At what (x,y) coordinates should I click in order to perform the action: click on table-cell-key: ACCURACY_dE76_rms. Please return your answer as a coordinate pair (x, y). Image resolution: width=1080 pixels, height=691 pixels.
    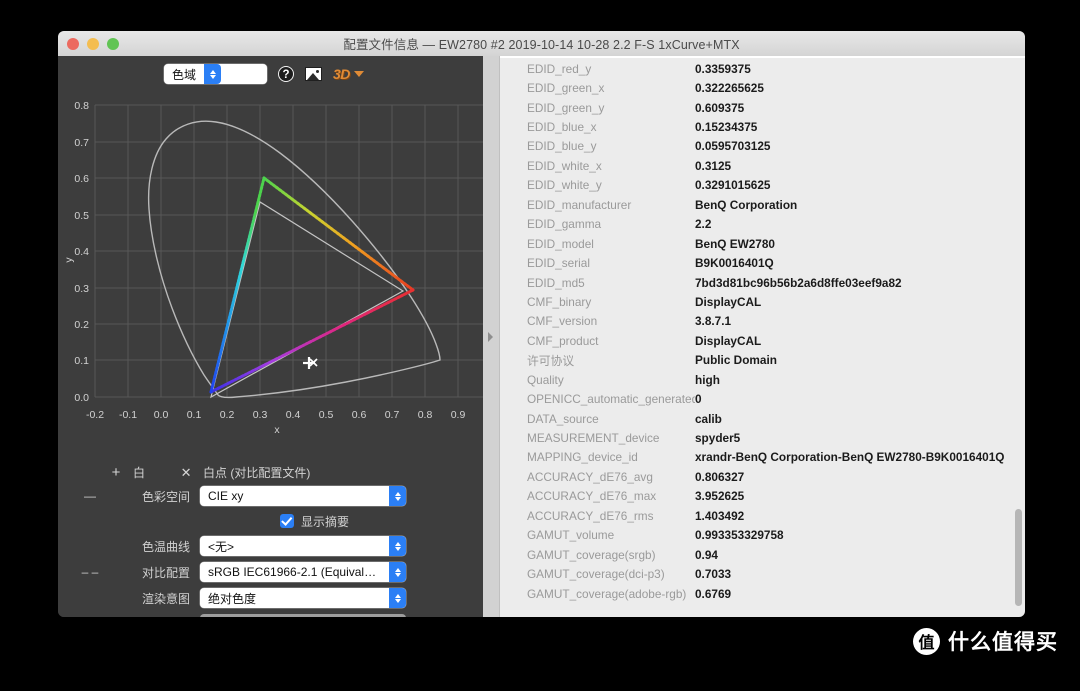
    Looking at the image, I should click on (590, 515).